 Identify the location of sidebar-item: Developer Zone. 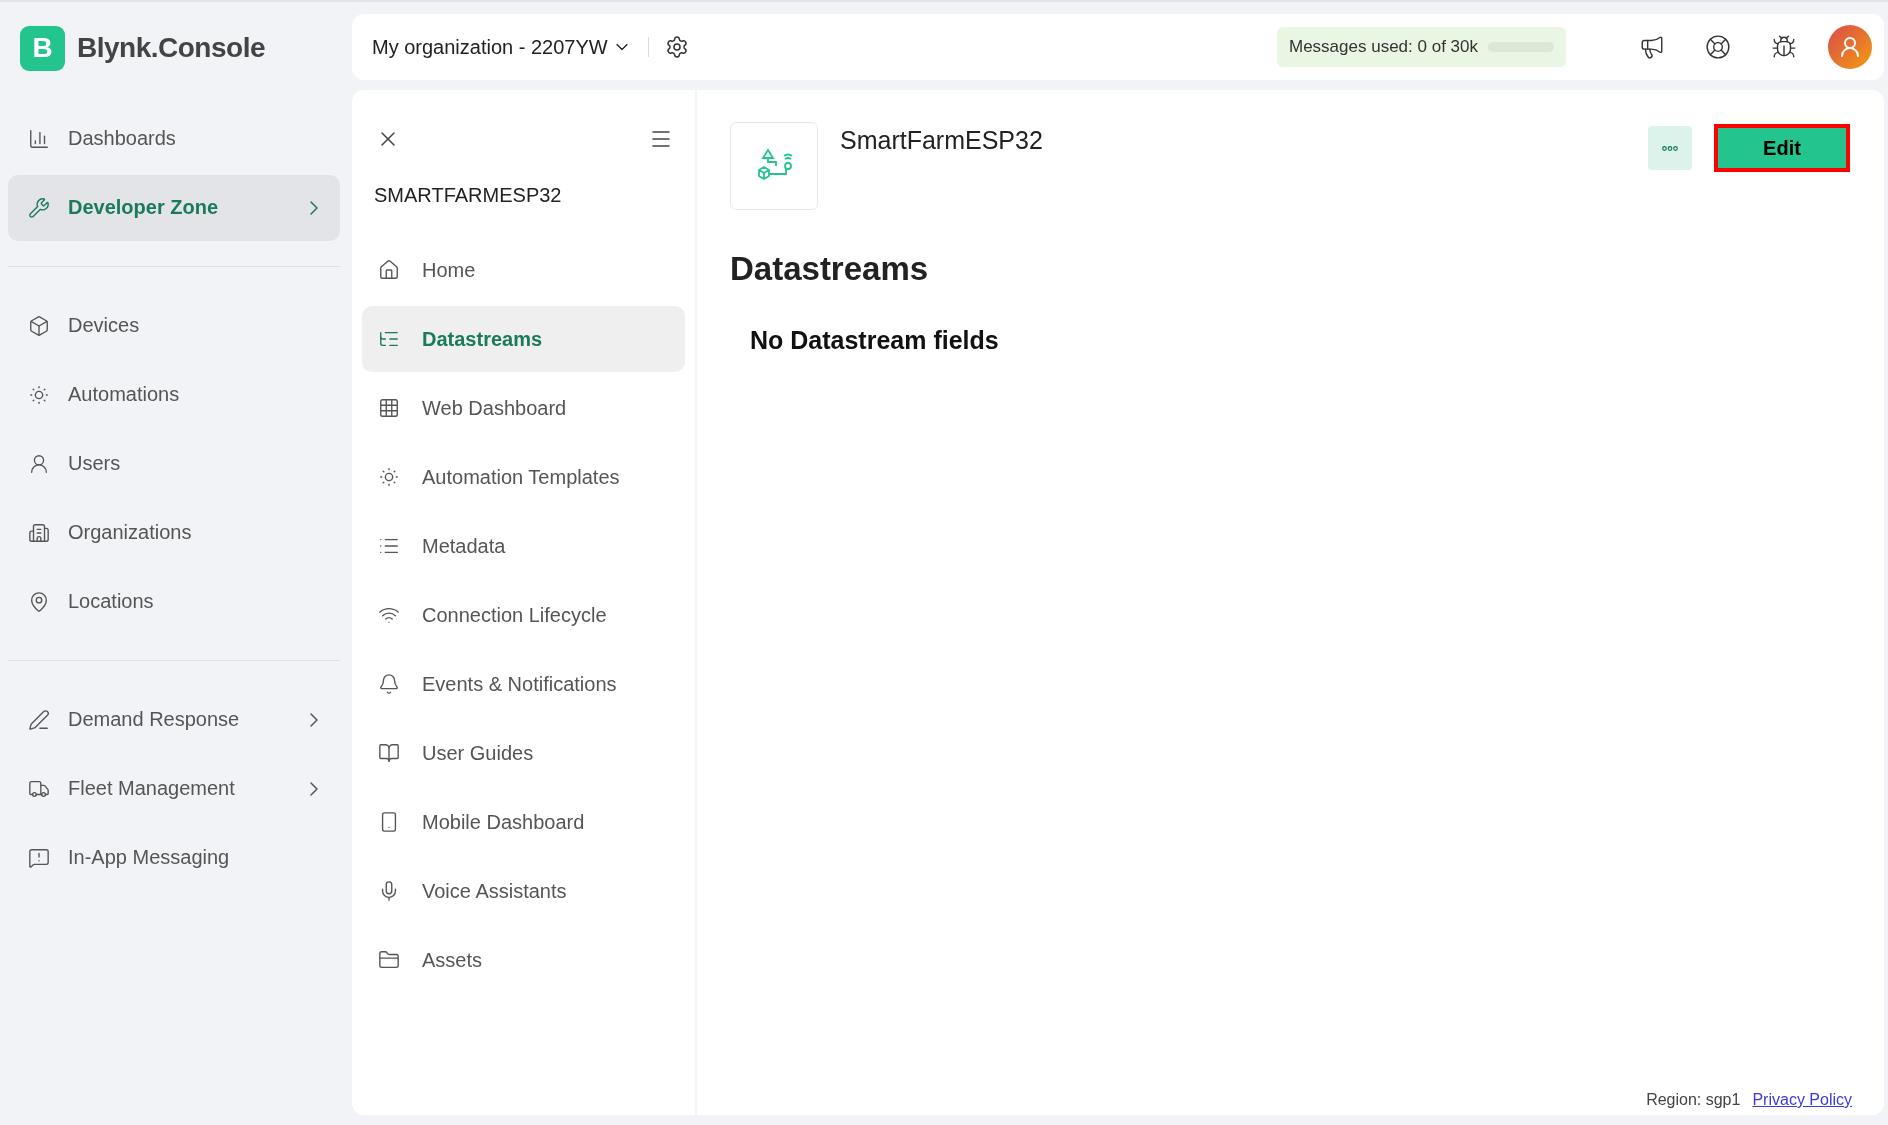
(174, 207).